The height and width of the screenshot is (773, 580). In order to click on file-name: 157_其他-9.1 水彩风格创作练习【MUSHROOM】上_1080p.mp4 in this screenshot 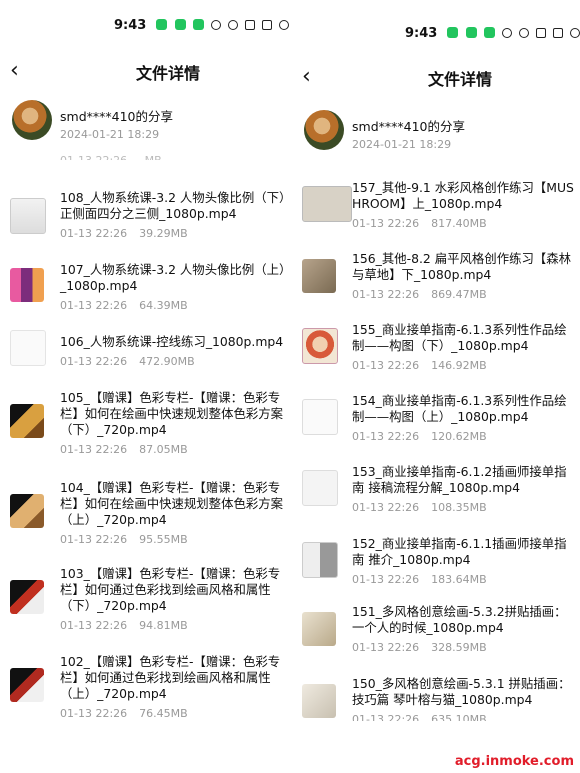, I will do `click(463, 195)`.